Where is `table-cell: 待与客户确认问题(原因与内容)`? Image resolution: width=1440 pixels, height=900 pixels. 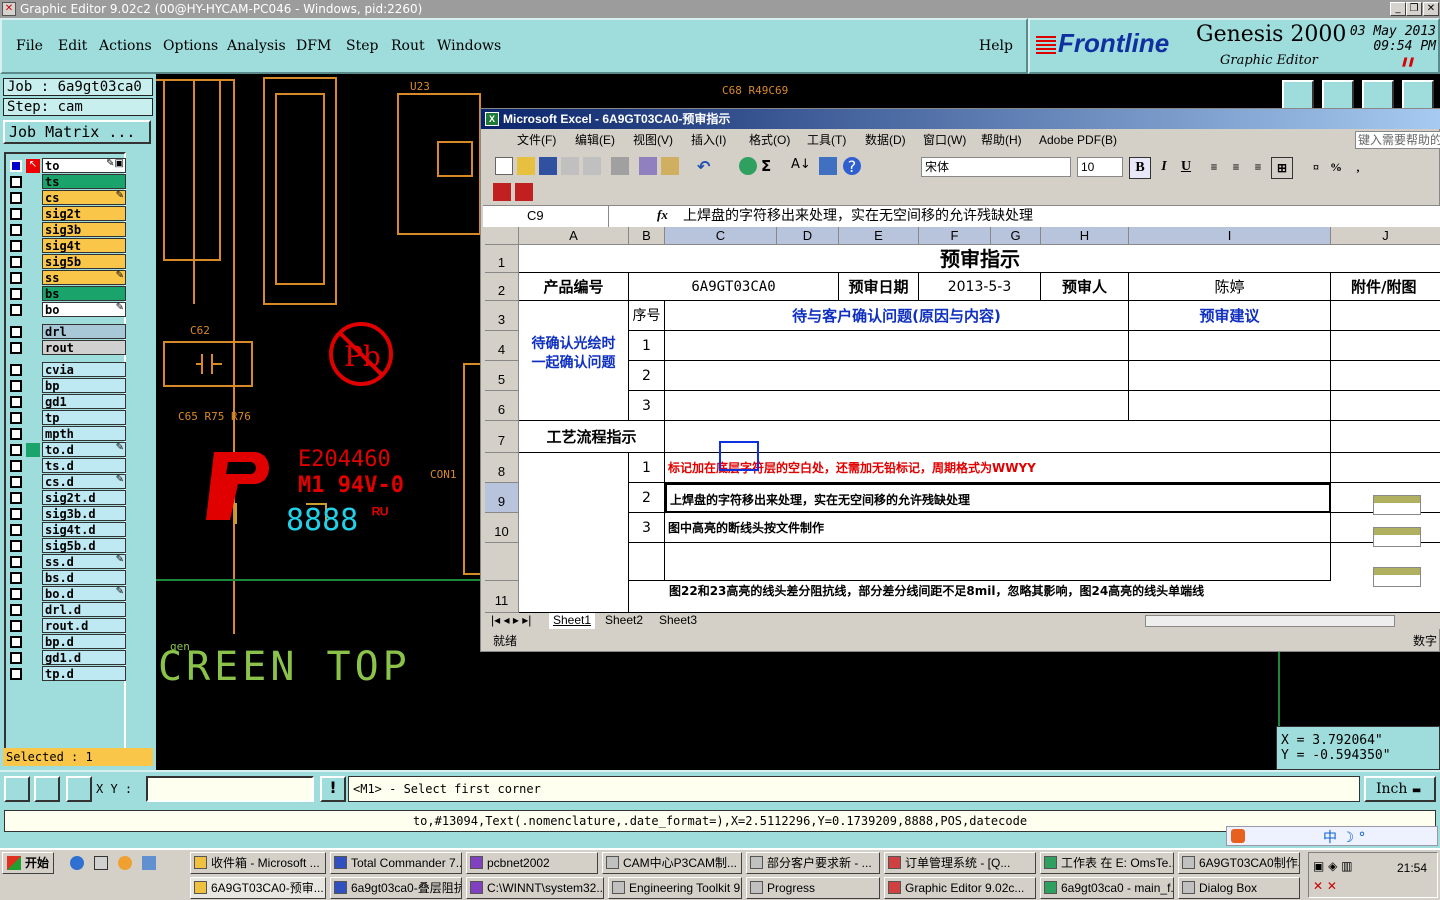 table-cell: 待与客户确认问题(原因与内容) is located at coordinates (897, 316).